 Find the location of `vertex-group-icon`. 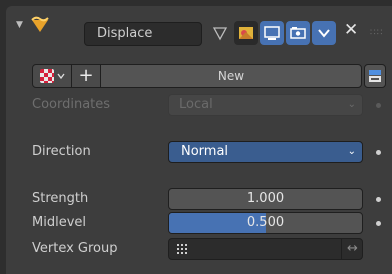

vertex-group-icon is located at coordinates (182, 249).